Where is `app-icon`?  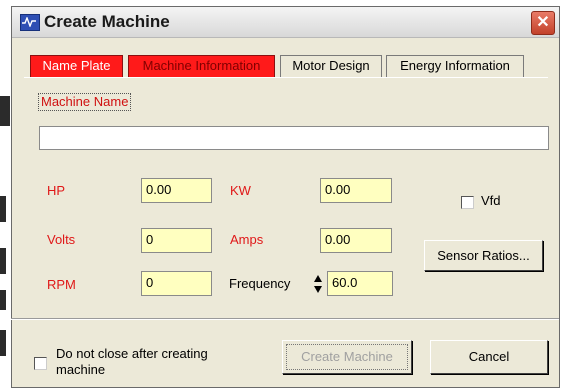
app-icon is located at coordinates (30, 22).